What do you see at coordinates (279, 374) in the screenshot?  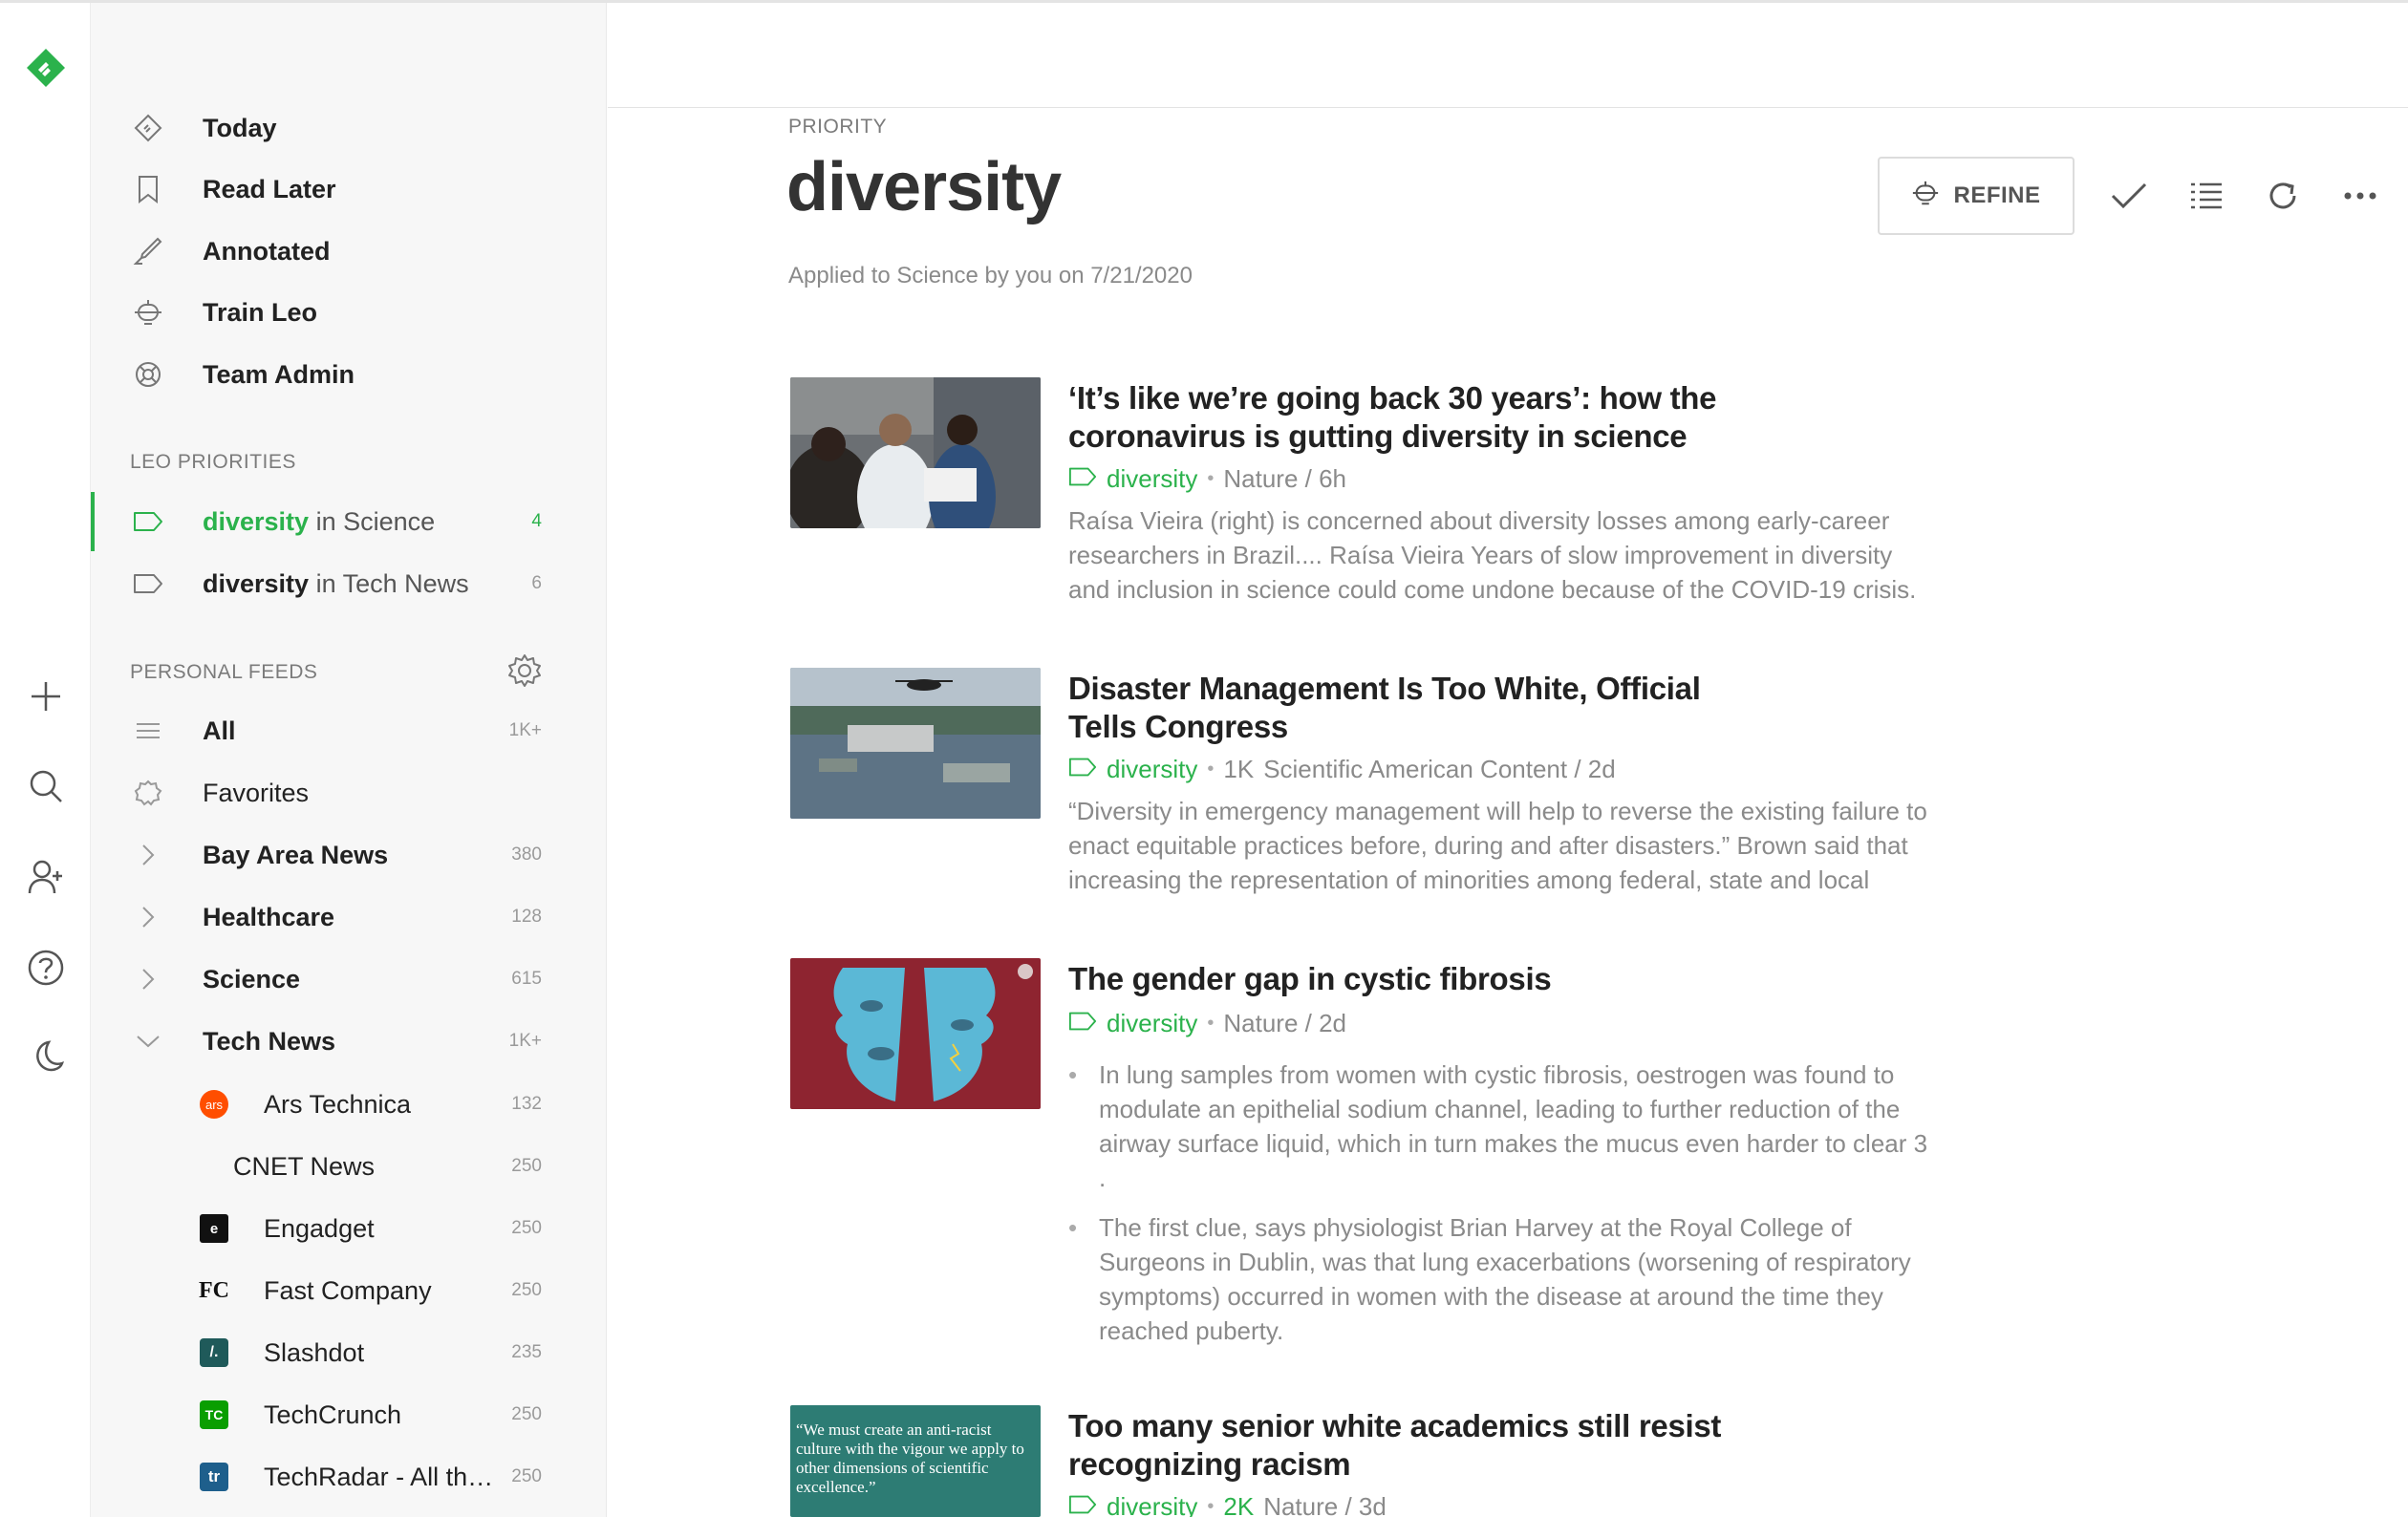 I see `nav-item-label: Team Admin` at bounding box center [279, 374].